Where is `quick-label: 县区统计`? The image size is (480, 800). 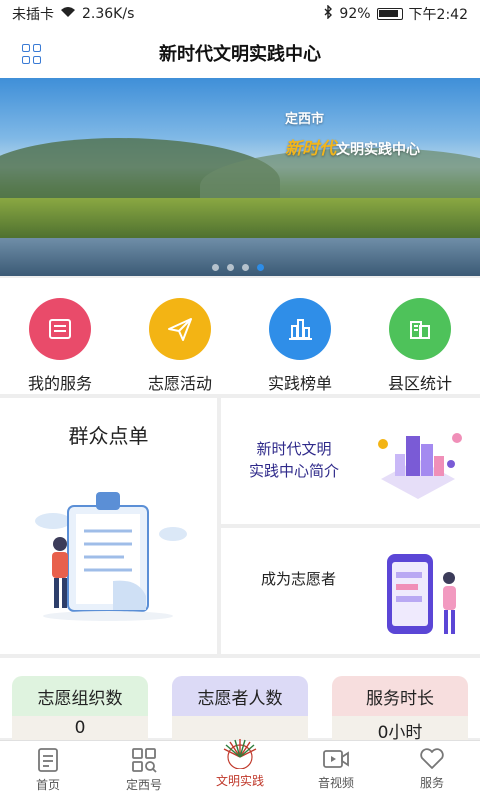
quick-label: 县区统计 is located at coordinates (419, 383).